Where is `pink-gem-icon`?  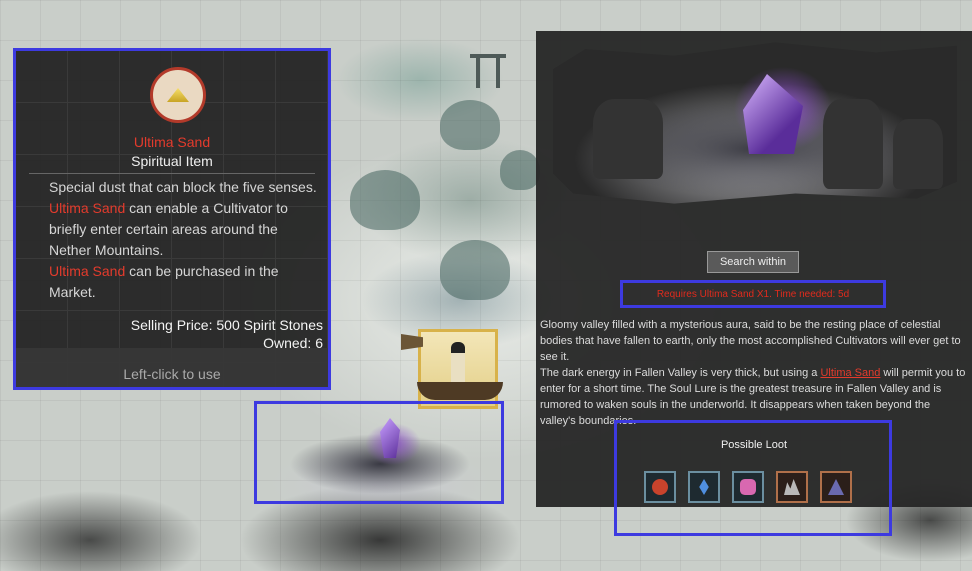
pink-gem-icon is located at coordinates (748, 487).